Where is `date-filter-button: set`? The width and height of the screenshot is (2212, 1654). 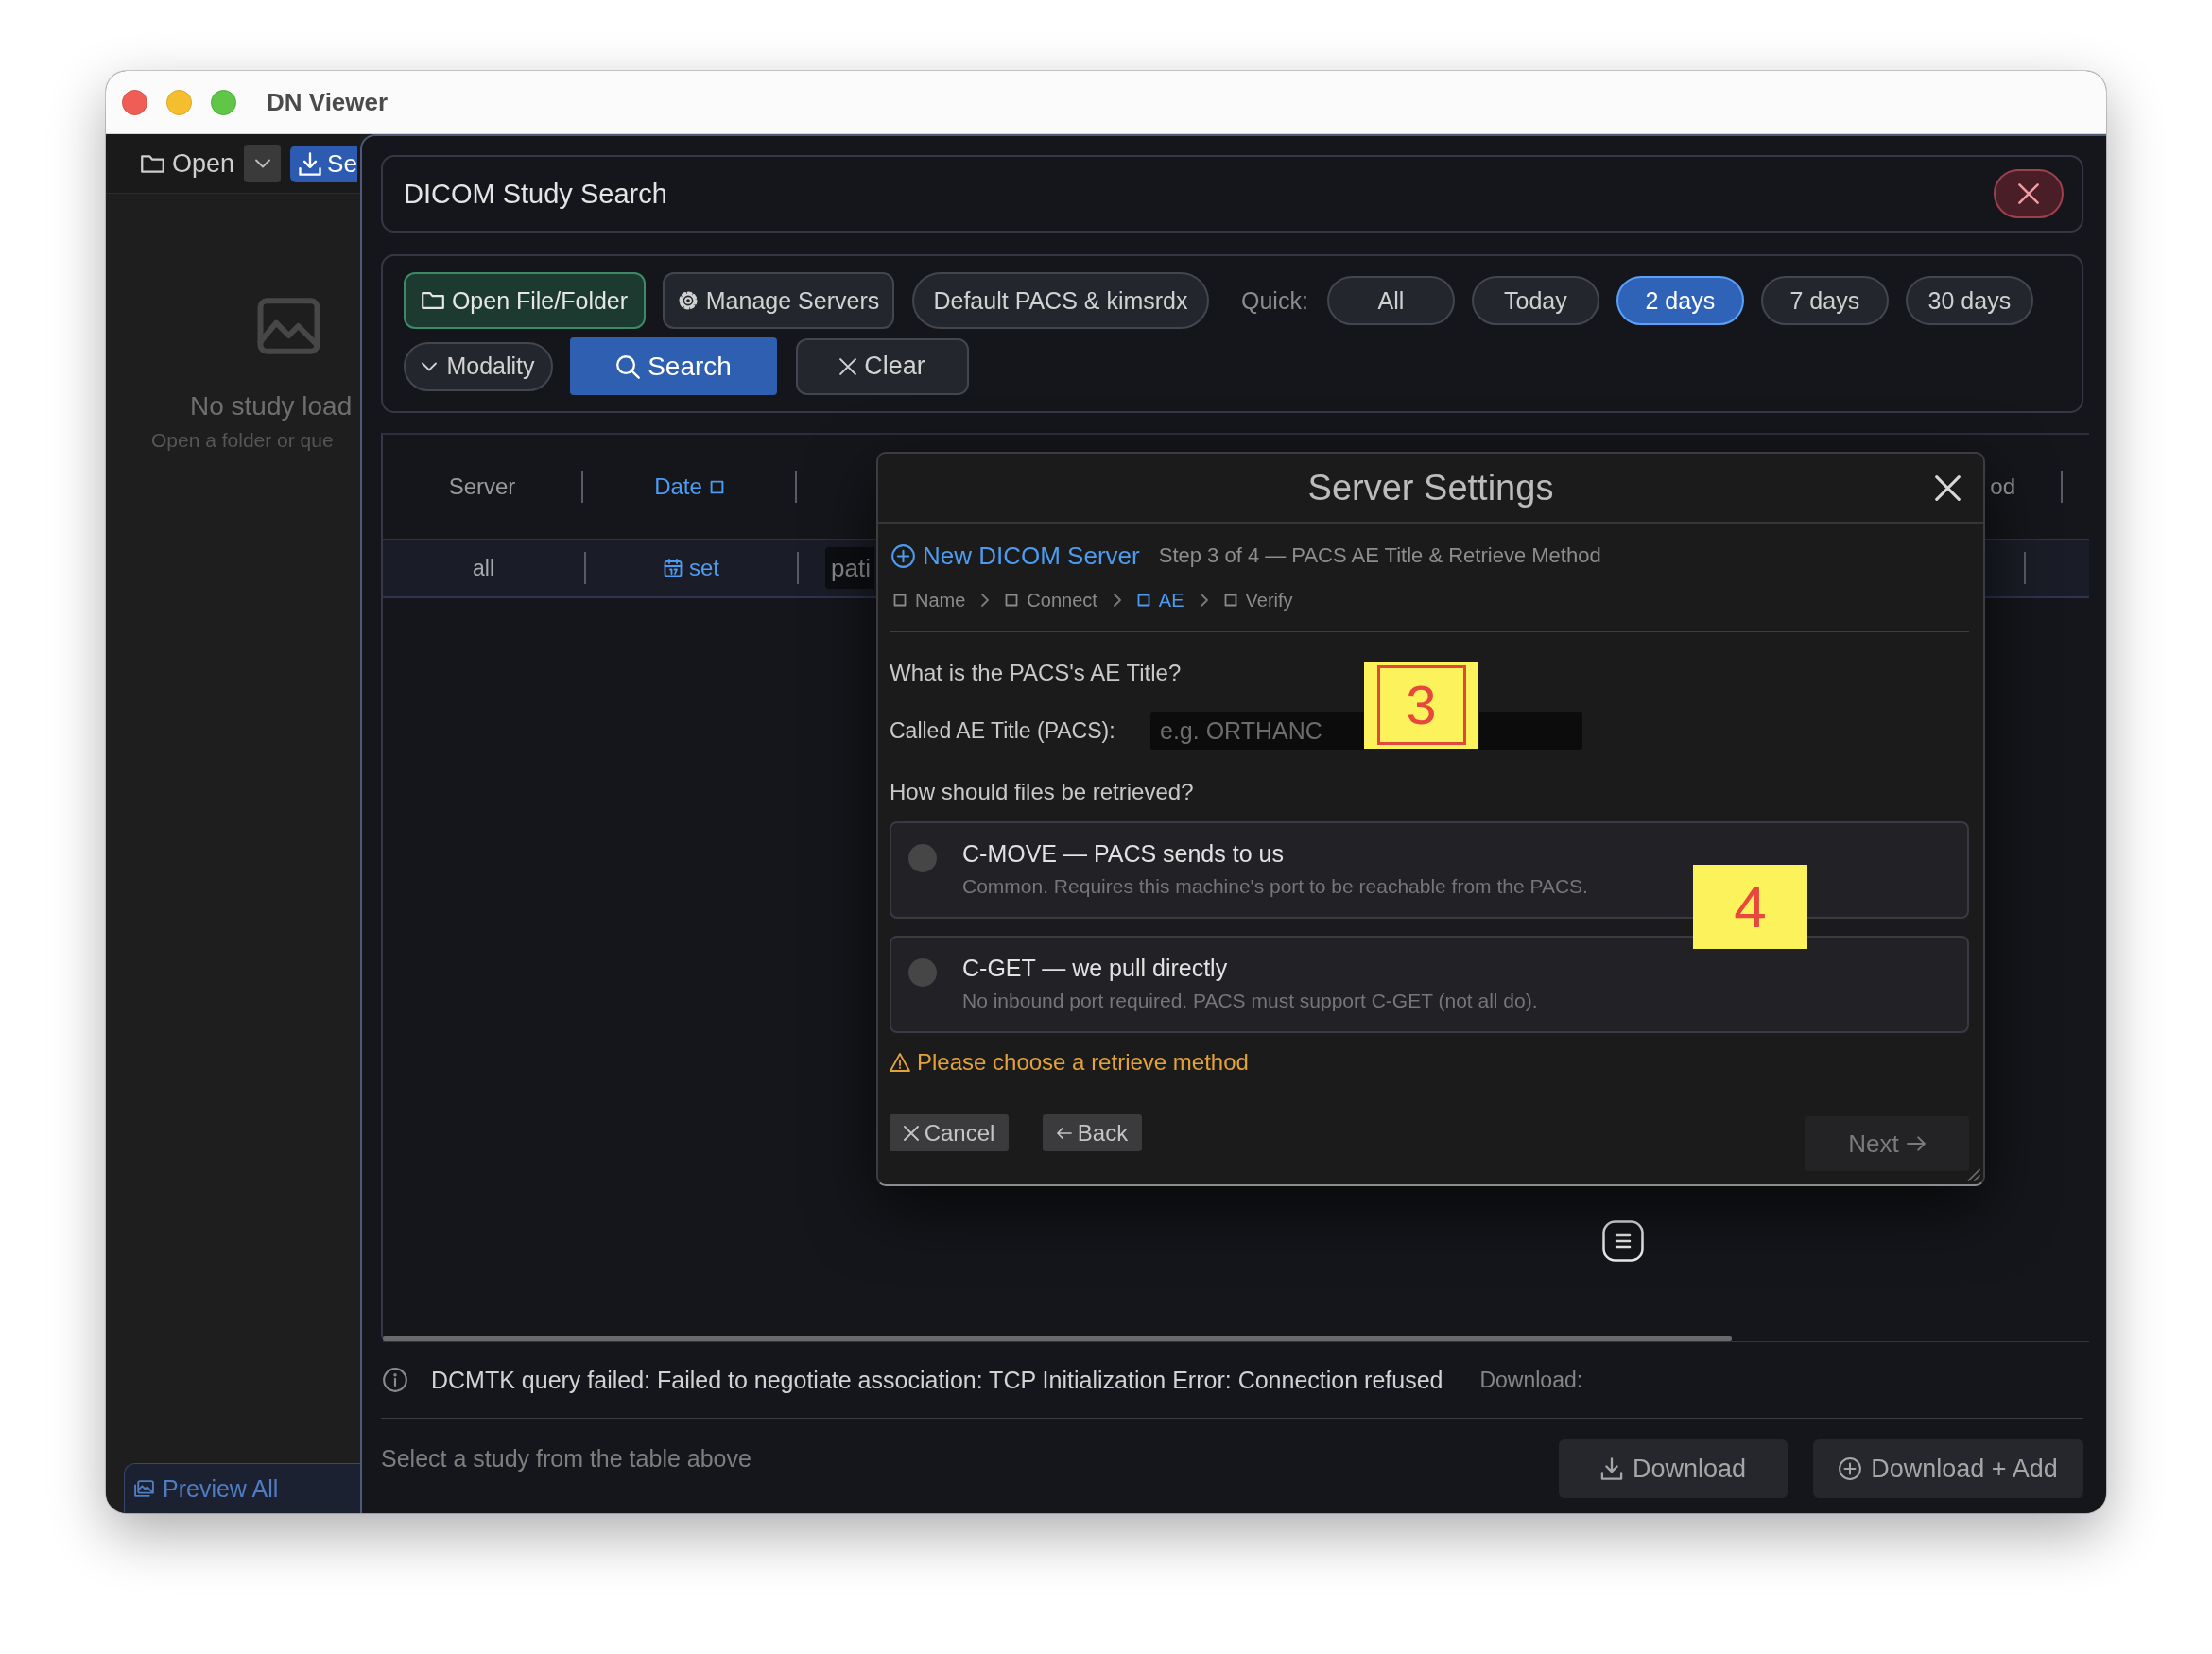
date-filter-button: set is located at coordinates (691, 568).